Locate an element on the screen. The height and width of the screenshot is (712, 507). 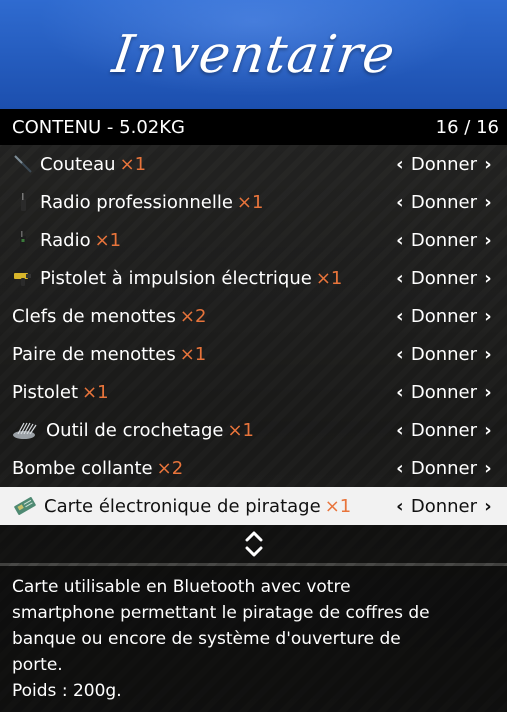
knife-icon is located at coordinates (23, 164).